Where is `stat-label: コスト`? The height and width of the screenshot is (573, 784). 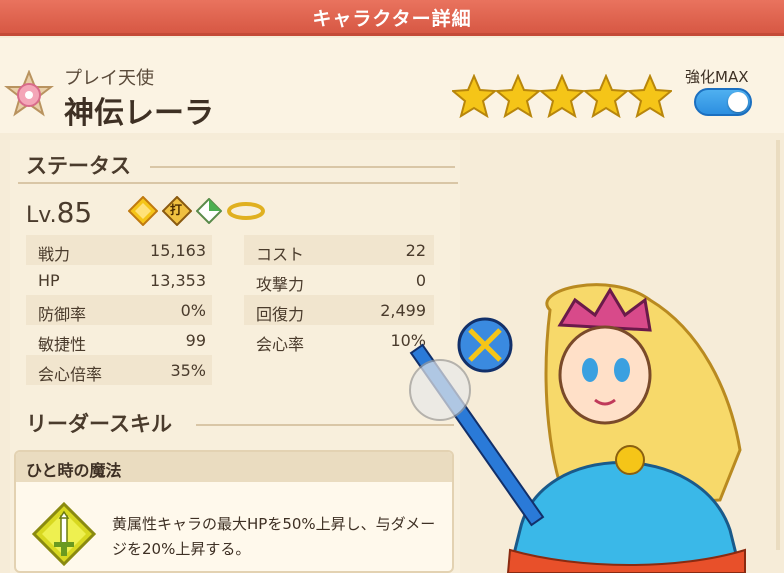
stat-label: コスト is located at coordinates (280, 254).